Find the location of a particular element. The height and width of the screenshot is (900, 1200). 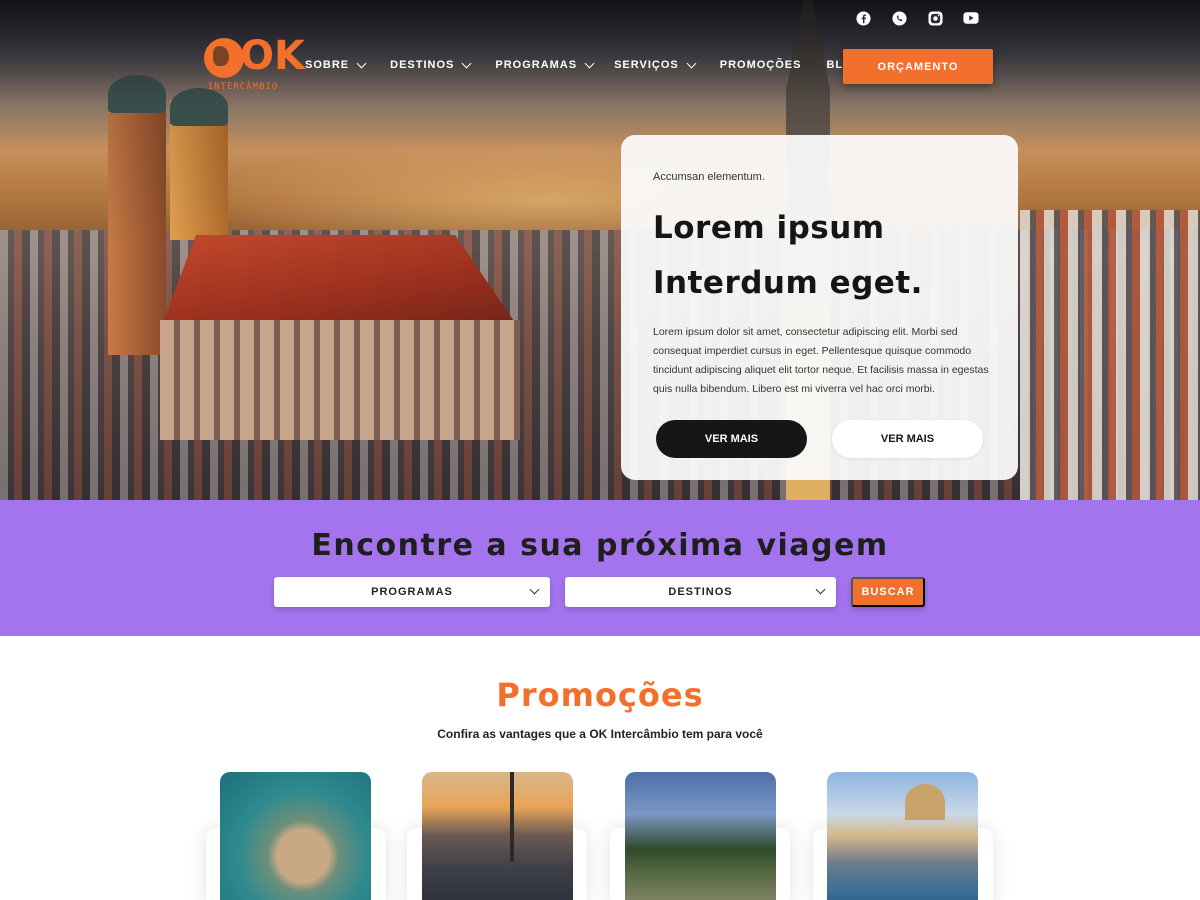

destinos-select: DESTINOS is located at coordinates (700, 592).